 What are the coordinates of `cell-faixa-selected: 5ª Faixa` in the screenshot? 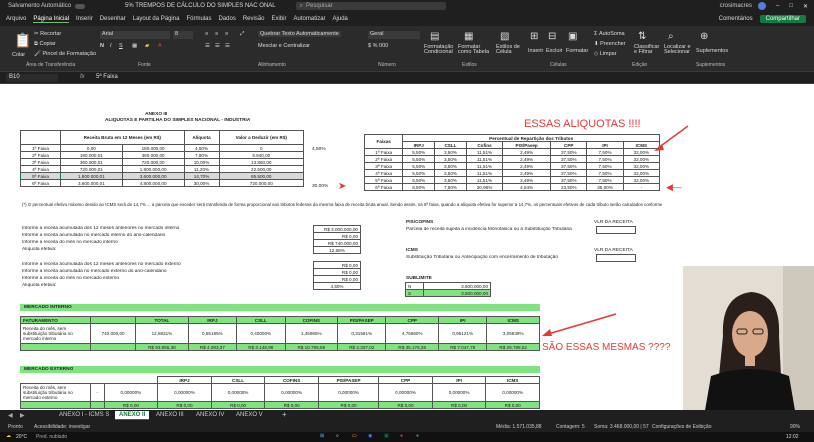 It's located at (40, 176).